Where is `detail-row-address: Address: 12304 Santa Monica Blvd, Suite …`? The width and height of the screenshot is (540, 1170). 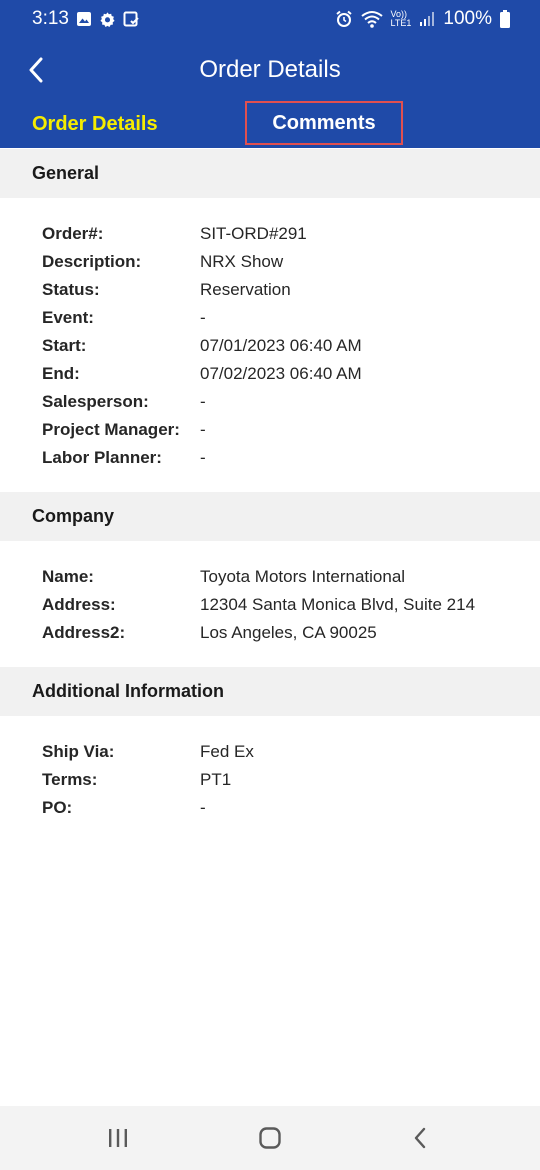
detail-row-address: Address: 12304 Santa Monica Blvd, Suite … is located at coordinates (282, 605).